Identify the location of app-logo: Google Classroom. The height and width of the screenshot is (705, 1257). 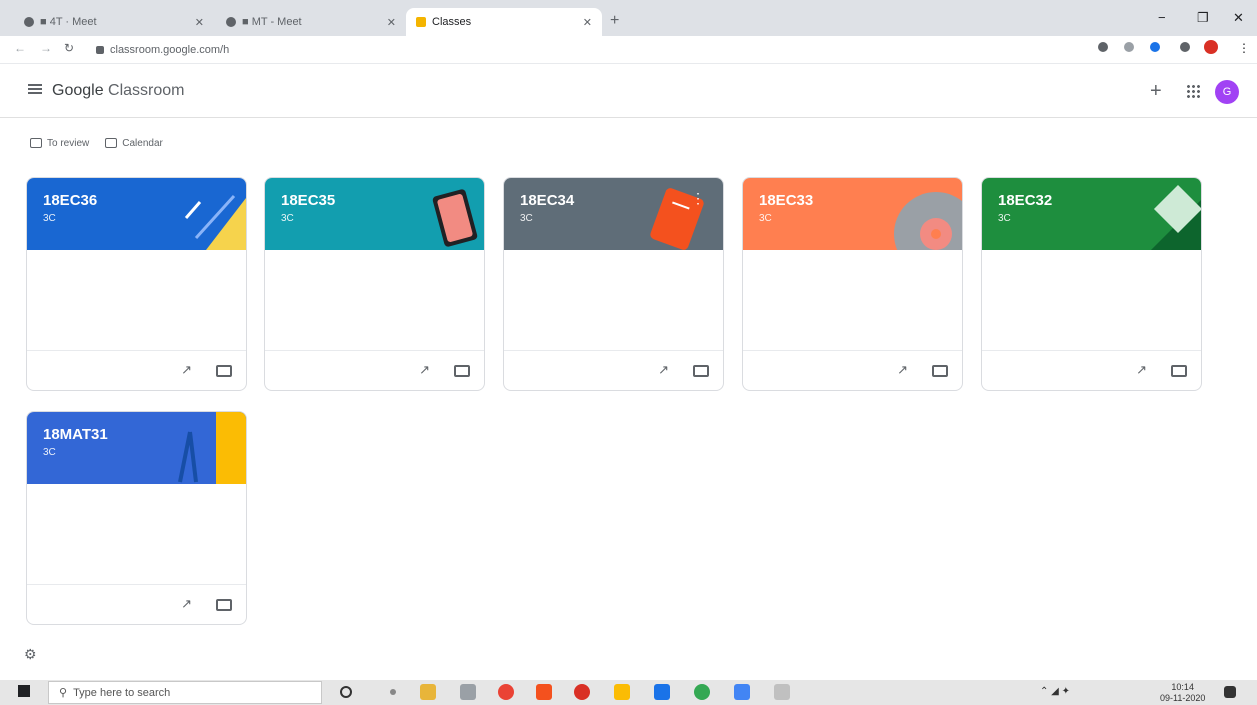
(118, 91).